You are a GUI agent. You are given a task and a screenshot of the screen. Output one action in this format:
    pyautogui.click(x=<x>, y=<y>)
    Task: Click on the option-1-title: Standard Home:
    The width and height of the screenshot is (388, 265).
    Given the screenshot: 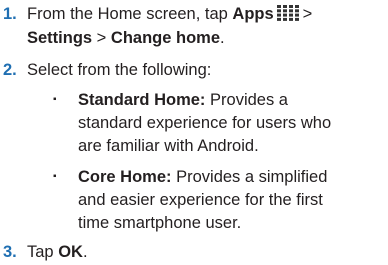 What is the action you would take?
    pyautogui.click(x=142, y=100)
    